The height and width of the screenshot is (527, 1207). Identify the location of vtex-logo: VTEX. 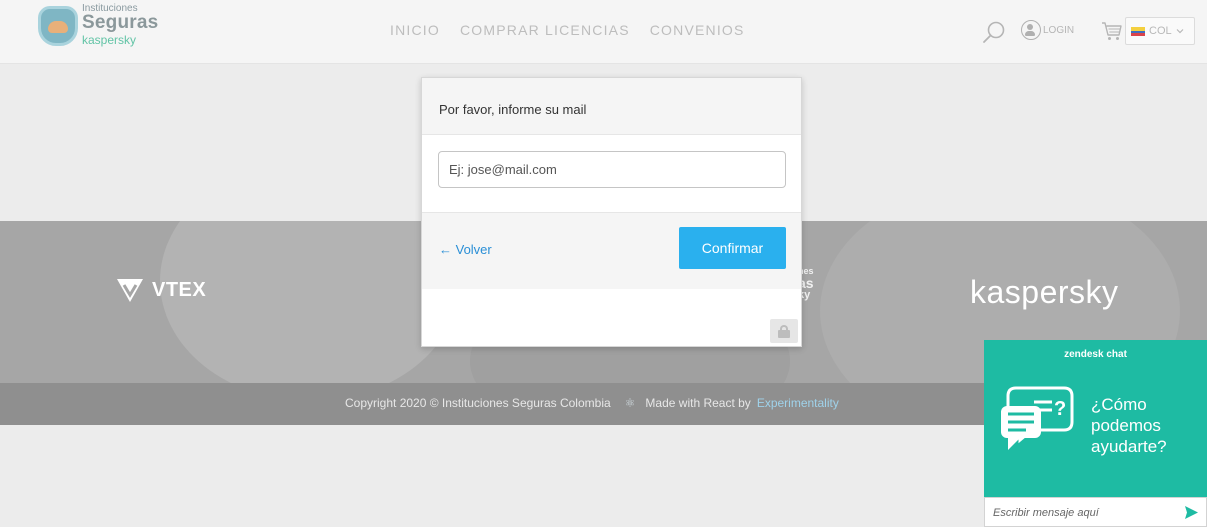
(161, 290).